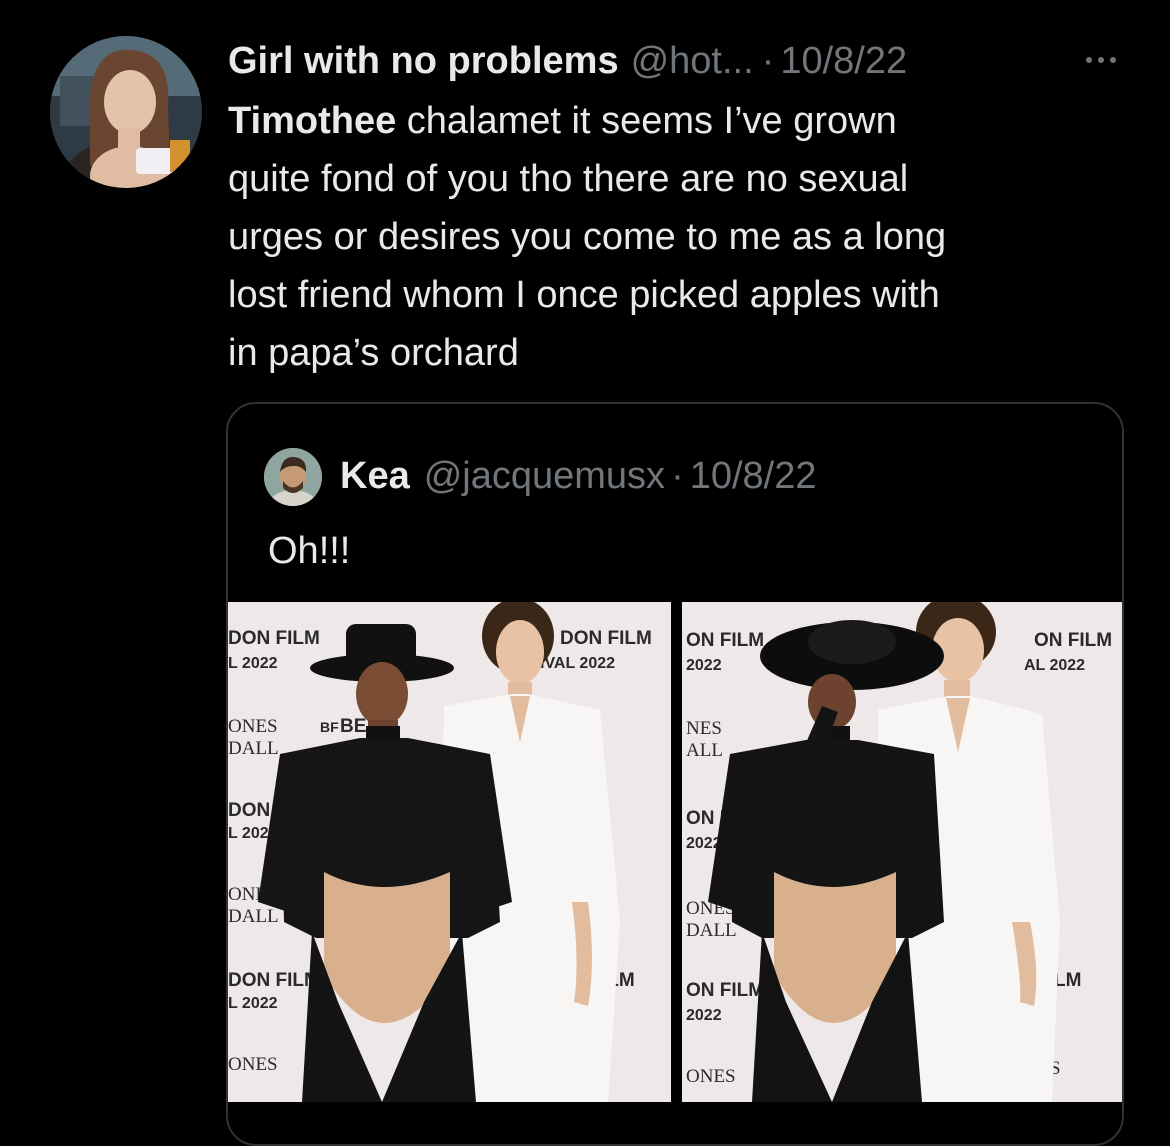  Describe the element at coordinates (353, 726) in the screenshot. I see `backdrop-text: BE` at that location.